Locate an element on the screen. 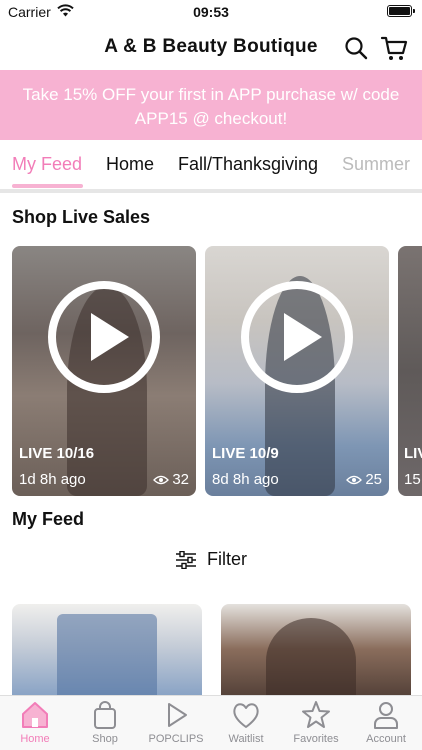 The width and height of the screenshot is (422, 750). tabbar-label: POPCLIPS is located at coordinates (176, 739).